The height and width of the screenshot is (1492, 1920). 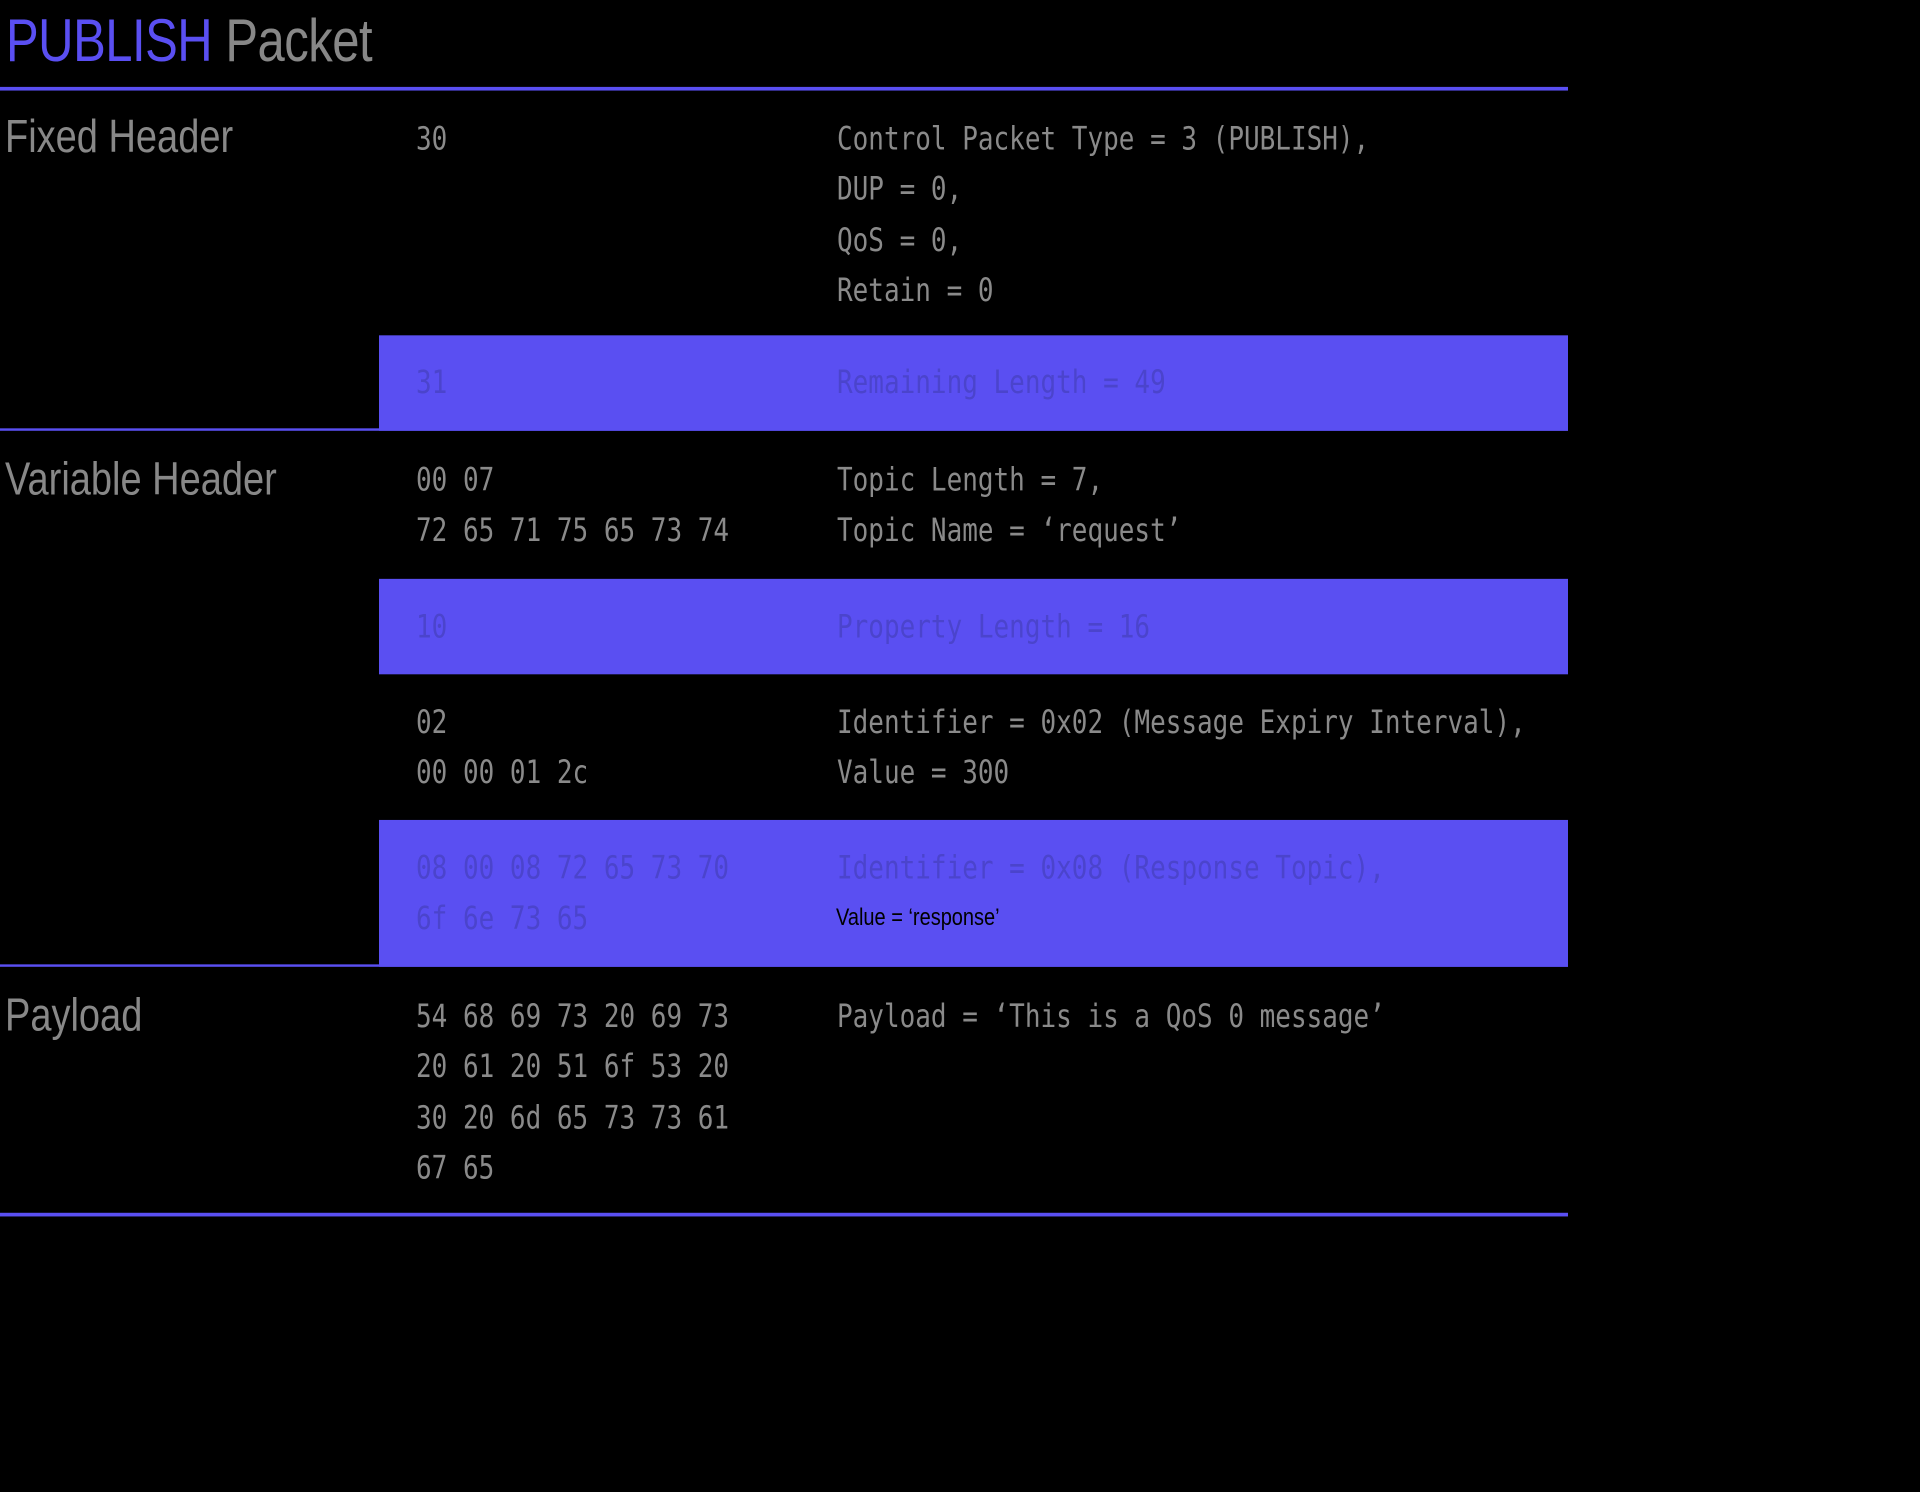 What do you see at coordinates (432, 139) in the screenshot?
I see `control-byte-hex: 30` at bounding box center [432, 139].